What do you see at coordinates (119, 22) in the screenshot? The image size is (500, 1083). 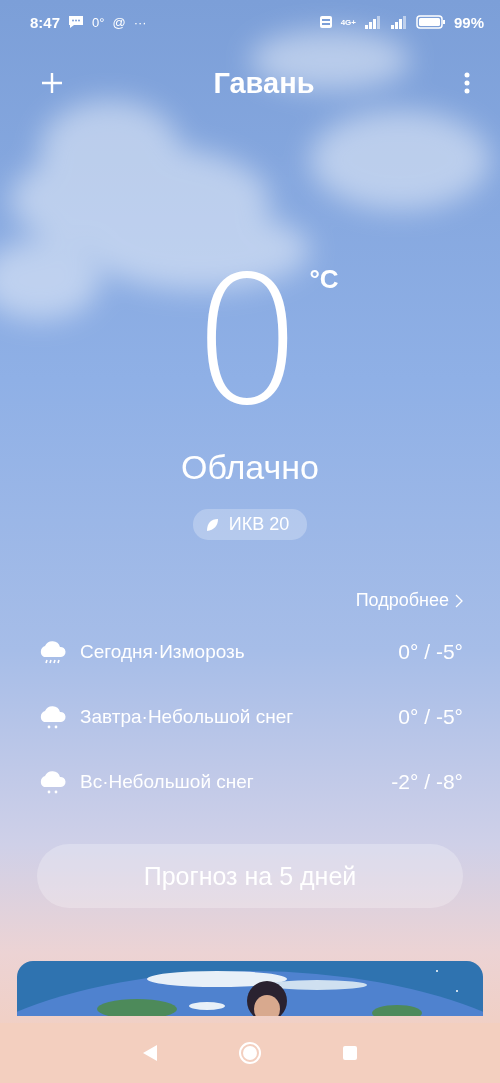 I see `mail-notification: @` at bounding box center [119, 22].